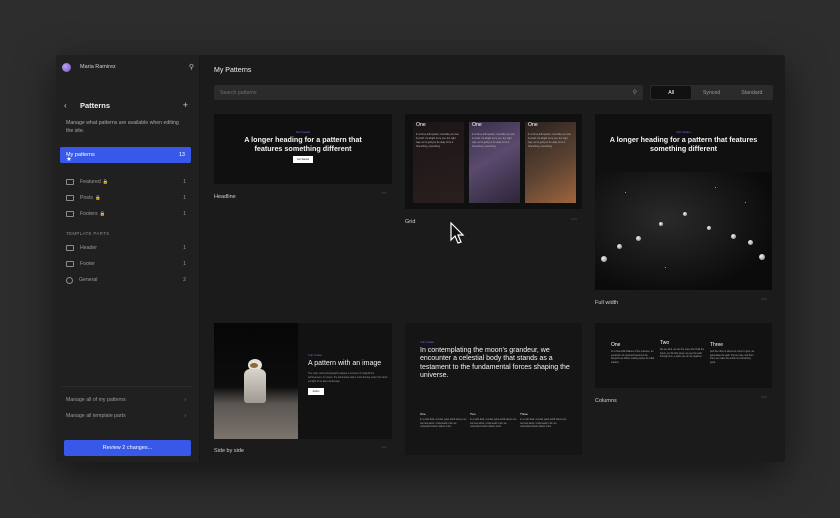 Image resolution: width=840 pixels, height=518 pixels. I want to click on pattern-heading: A pattern with an image, so click(345, 363).